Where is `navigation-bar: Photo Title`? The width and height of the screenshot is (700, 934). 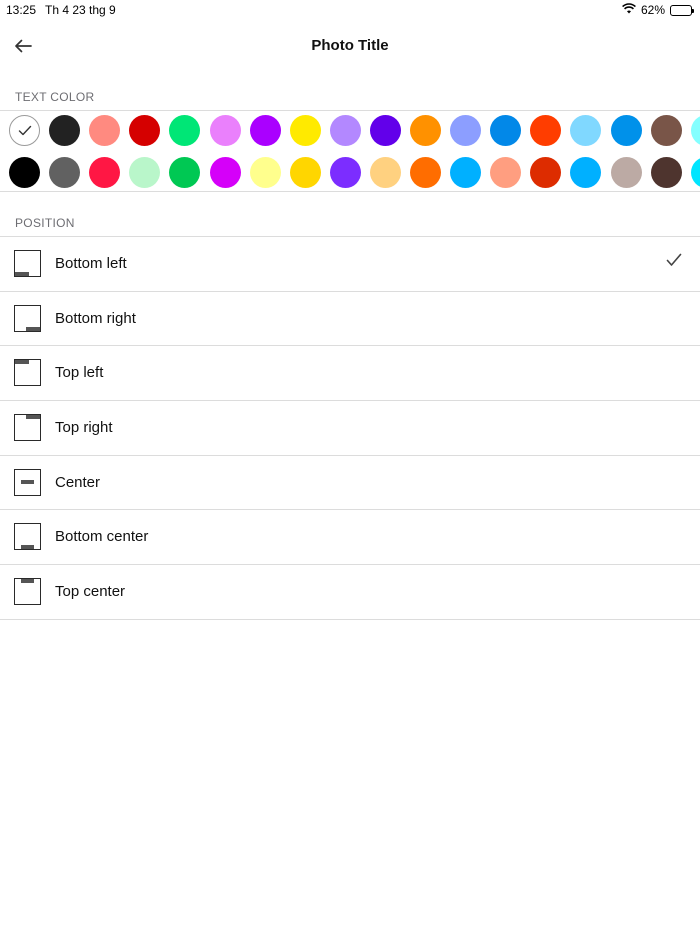 navigation-bar: Photo Title is located at coordinates (350, 46).